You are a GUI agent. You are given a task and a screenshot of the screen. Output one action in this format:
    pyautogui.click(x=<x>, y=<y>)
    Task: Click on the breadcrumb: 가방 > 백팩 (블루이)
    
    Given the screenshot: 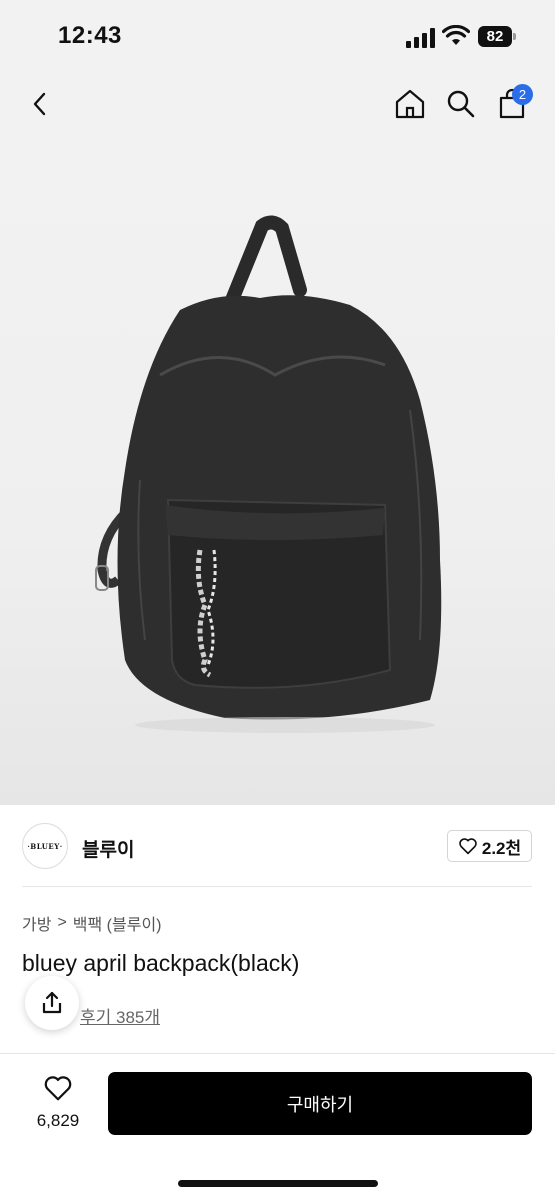 What is the action you would take?
    pyautogui.click(x=92, y=923)
    